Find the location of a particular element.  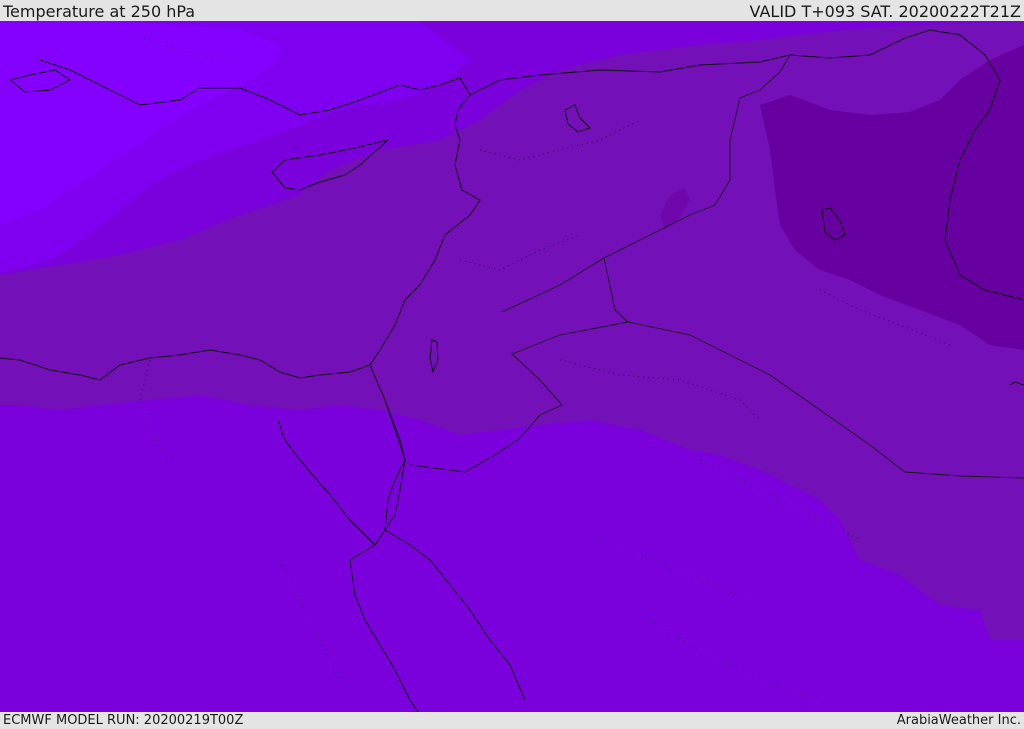

map-title: Temperature at 250 hPa is located at coordinates (99, 11).